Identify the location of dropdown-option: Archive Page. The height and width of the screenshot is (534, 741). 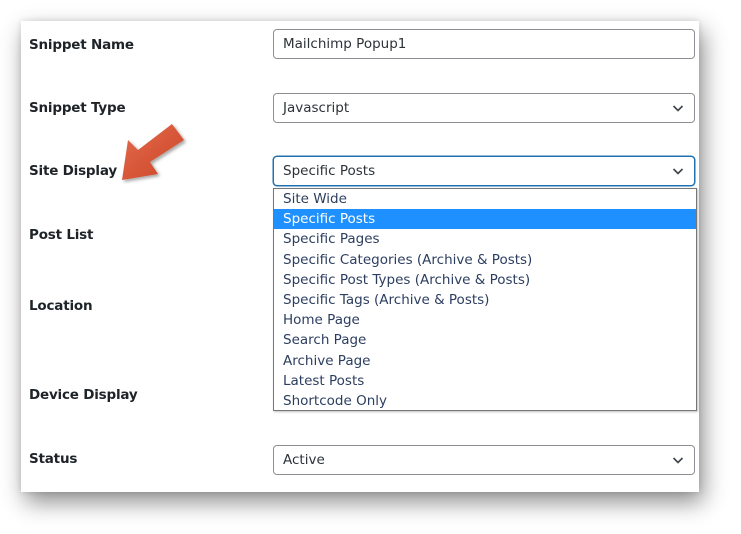
(485, 361).